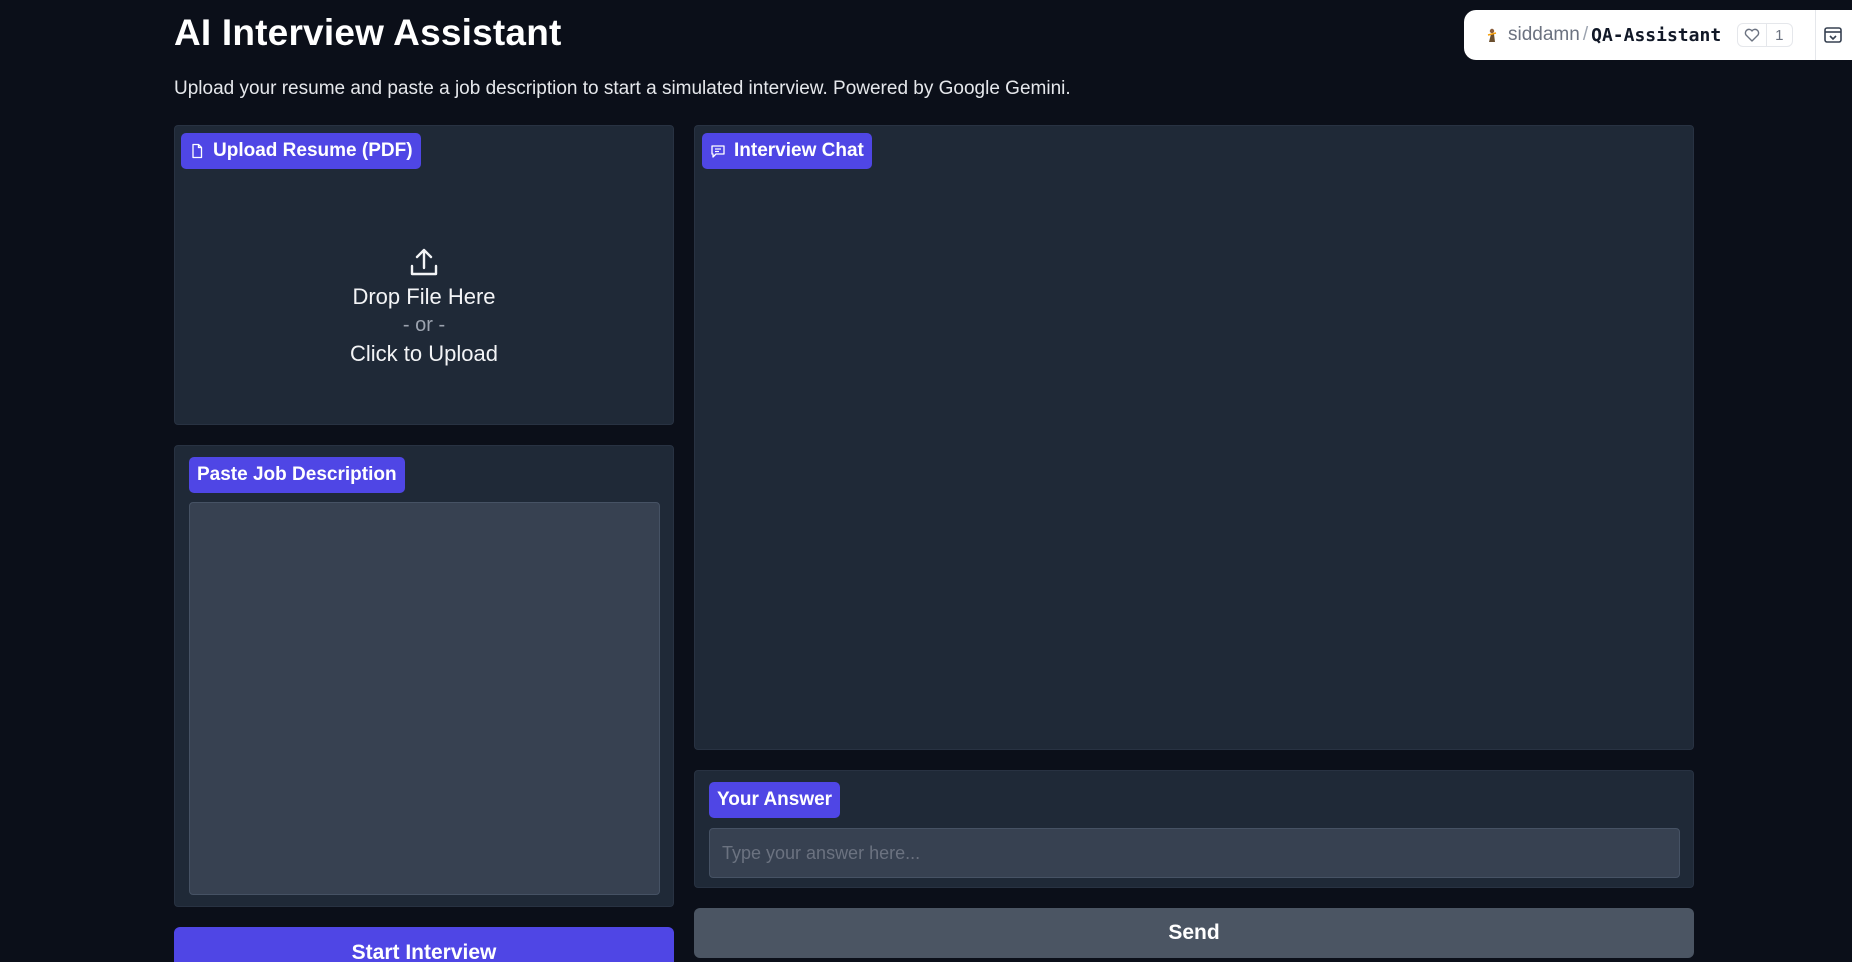  I want to click on window-icon, so click(1832, 35).